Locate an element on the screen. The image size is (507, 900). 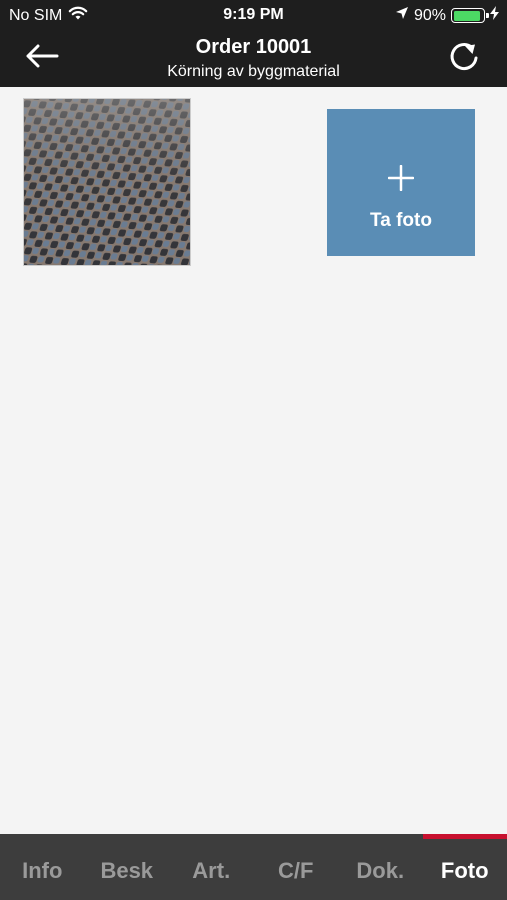
status-bar: No SIM 9:19 PM 90% is located at coordinates (253, 15).